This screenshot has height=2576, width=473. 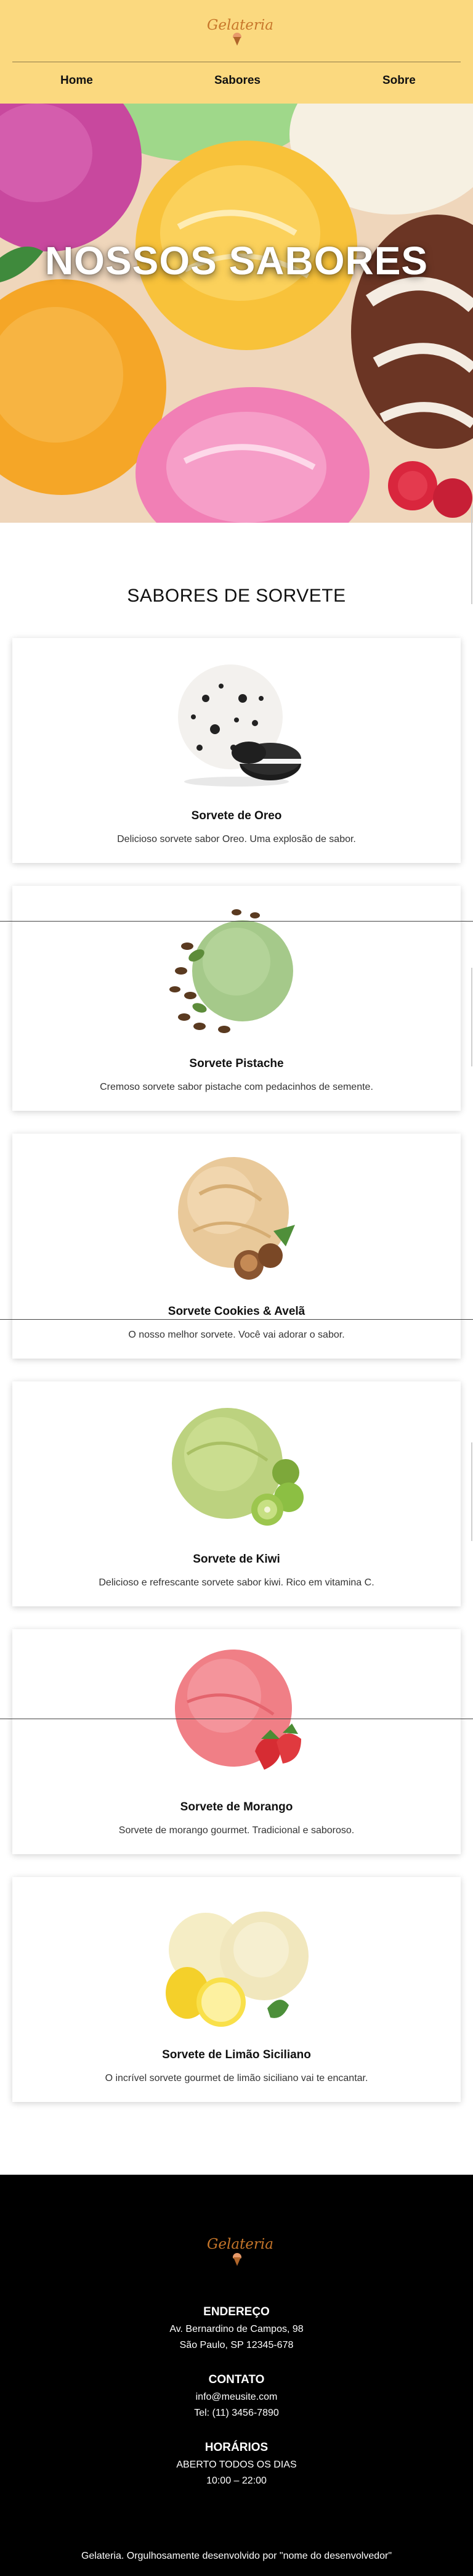 I want to click on contact-email: info@meusite.com, so click(x=236, y=2397).